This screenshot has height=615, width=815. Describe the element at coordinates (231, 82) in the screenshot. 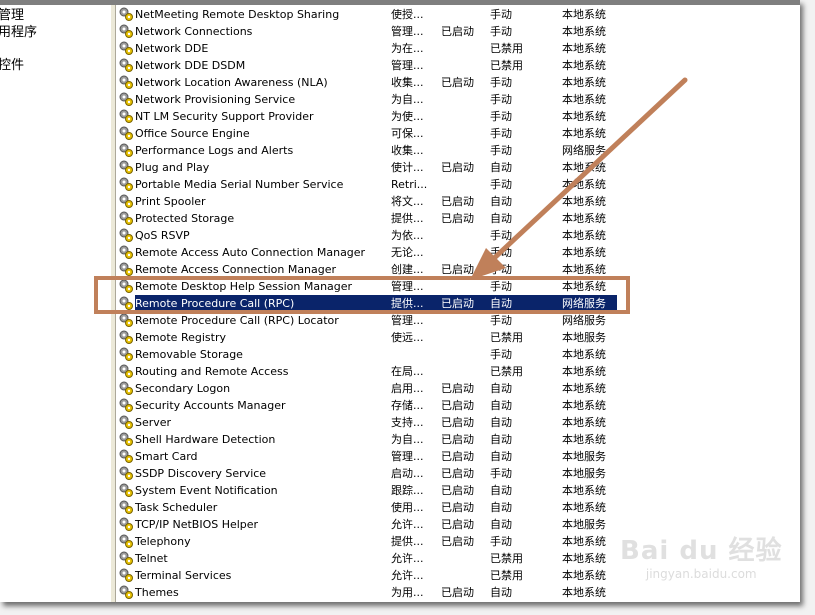

I see `service-name: Network Location Awareness (NLA)` at that location.